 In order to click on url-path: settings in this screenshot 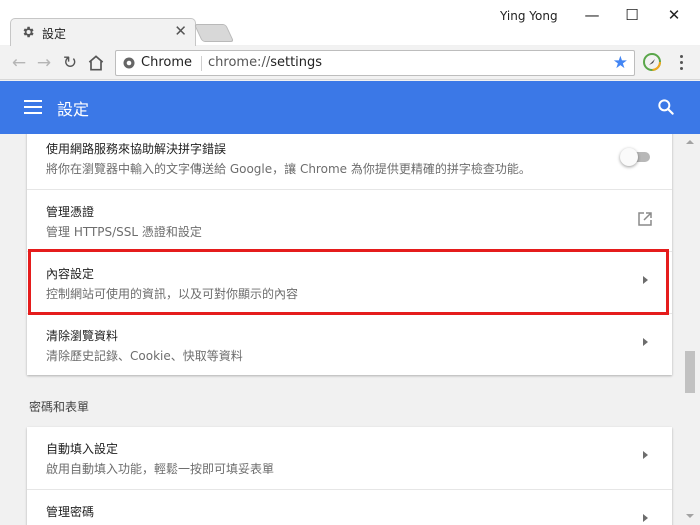, I will do `click(296, 62)`.